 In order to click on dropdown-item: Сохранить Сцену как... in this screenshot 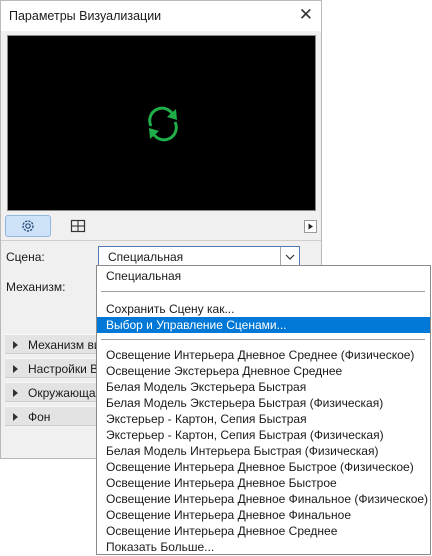, I will do `click(263, 309)`.